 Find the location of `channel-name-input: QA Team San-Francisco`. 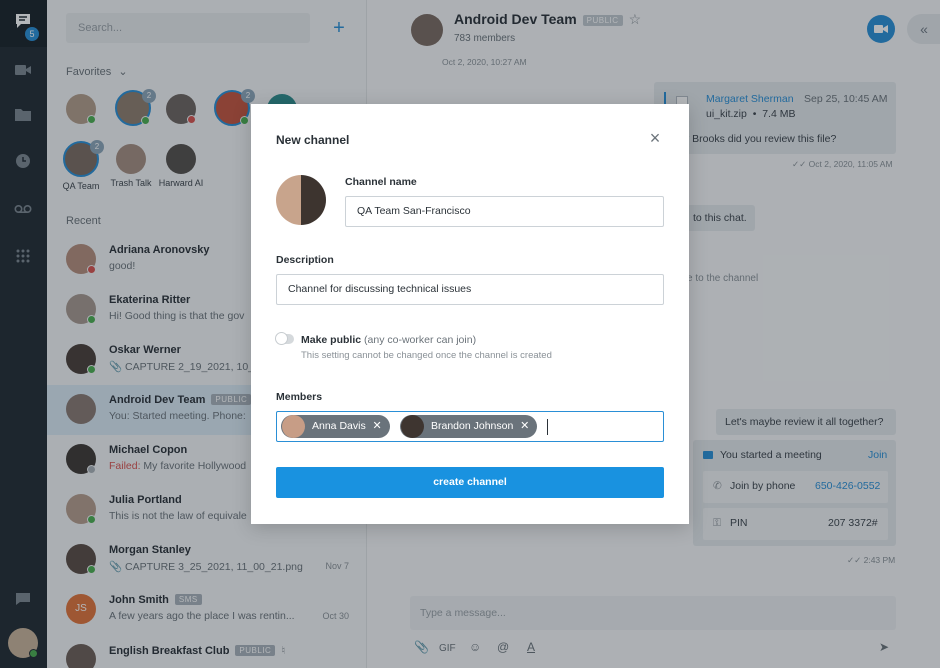

channel-name-input: QA Team San-Francisco is located at coordinates (504, 211).